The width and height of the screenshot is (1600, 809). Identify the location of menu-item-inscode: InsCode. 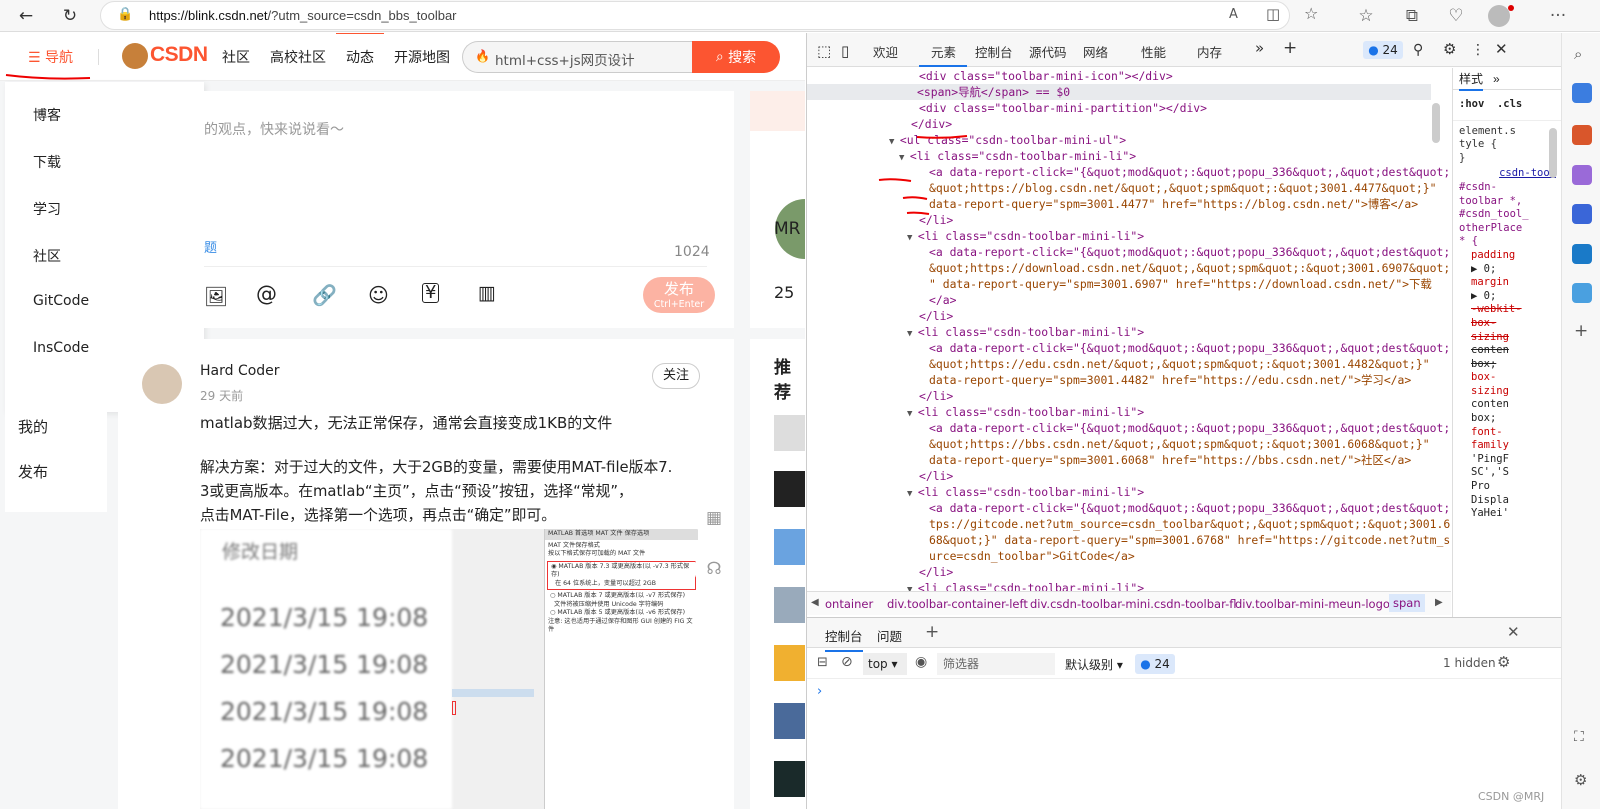
(61, 348).